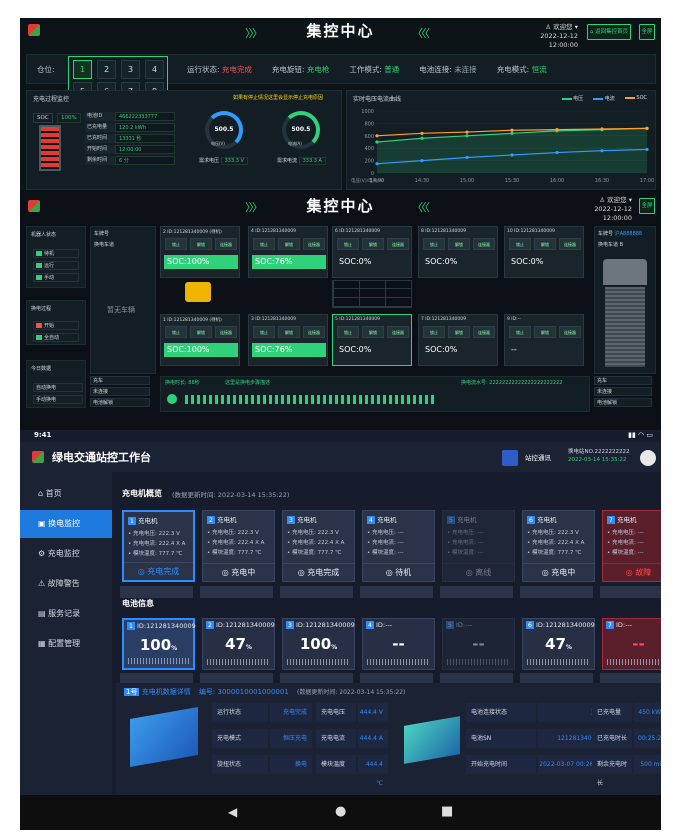 The width and height of the screenshot is (684, 839). I want to click on battery-card: 2 ID:121281340009 47%, so click(238, 644).